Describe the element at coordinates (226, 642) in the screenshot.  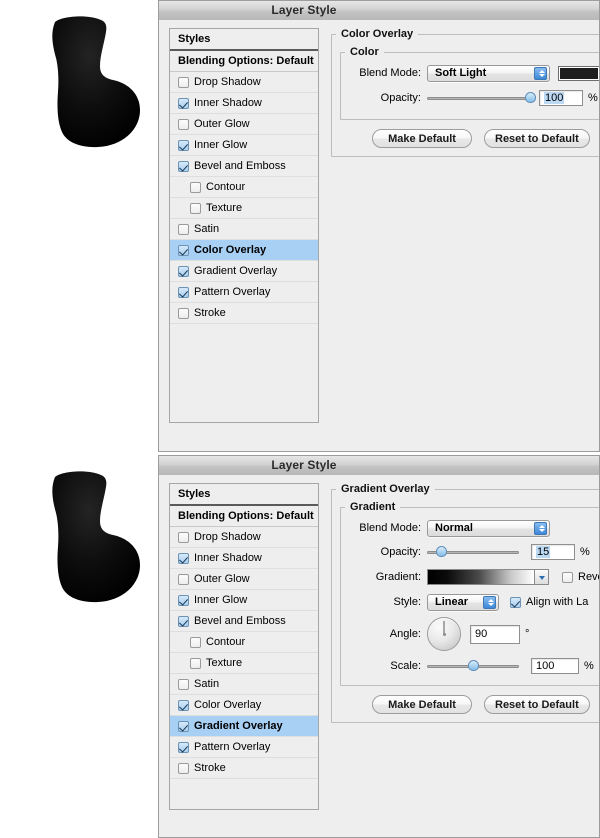
I see `style-row-label: Contour` at that location.